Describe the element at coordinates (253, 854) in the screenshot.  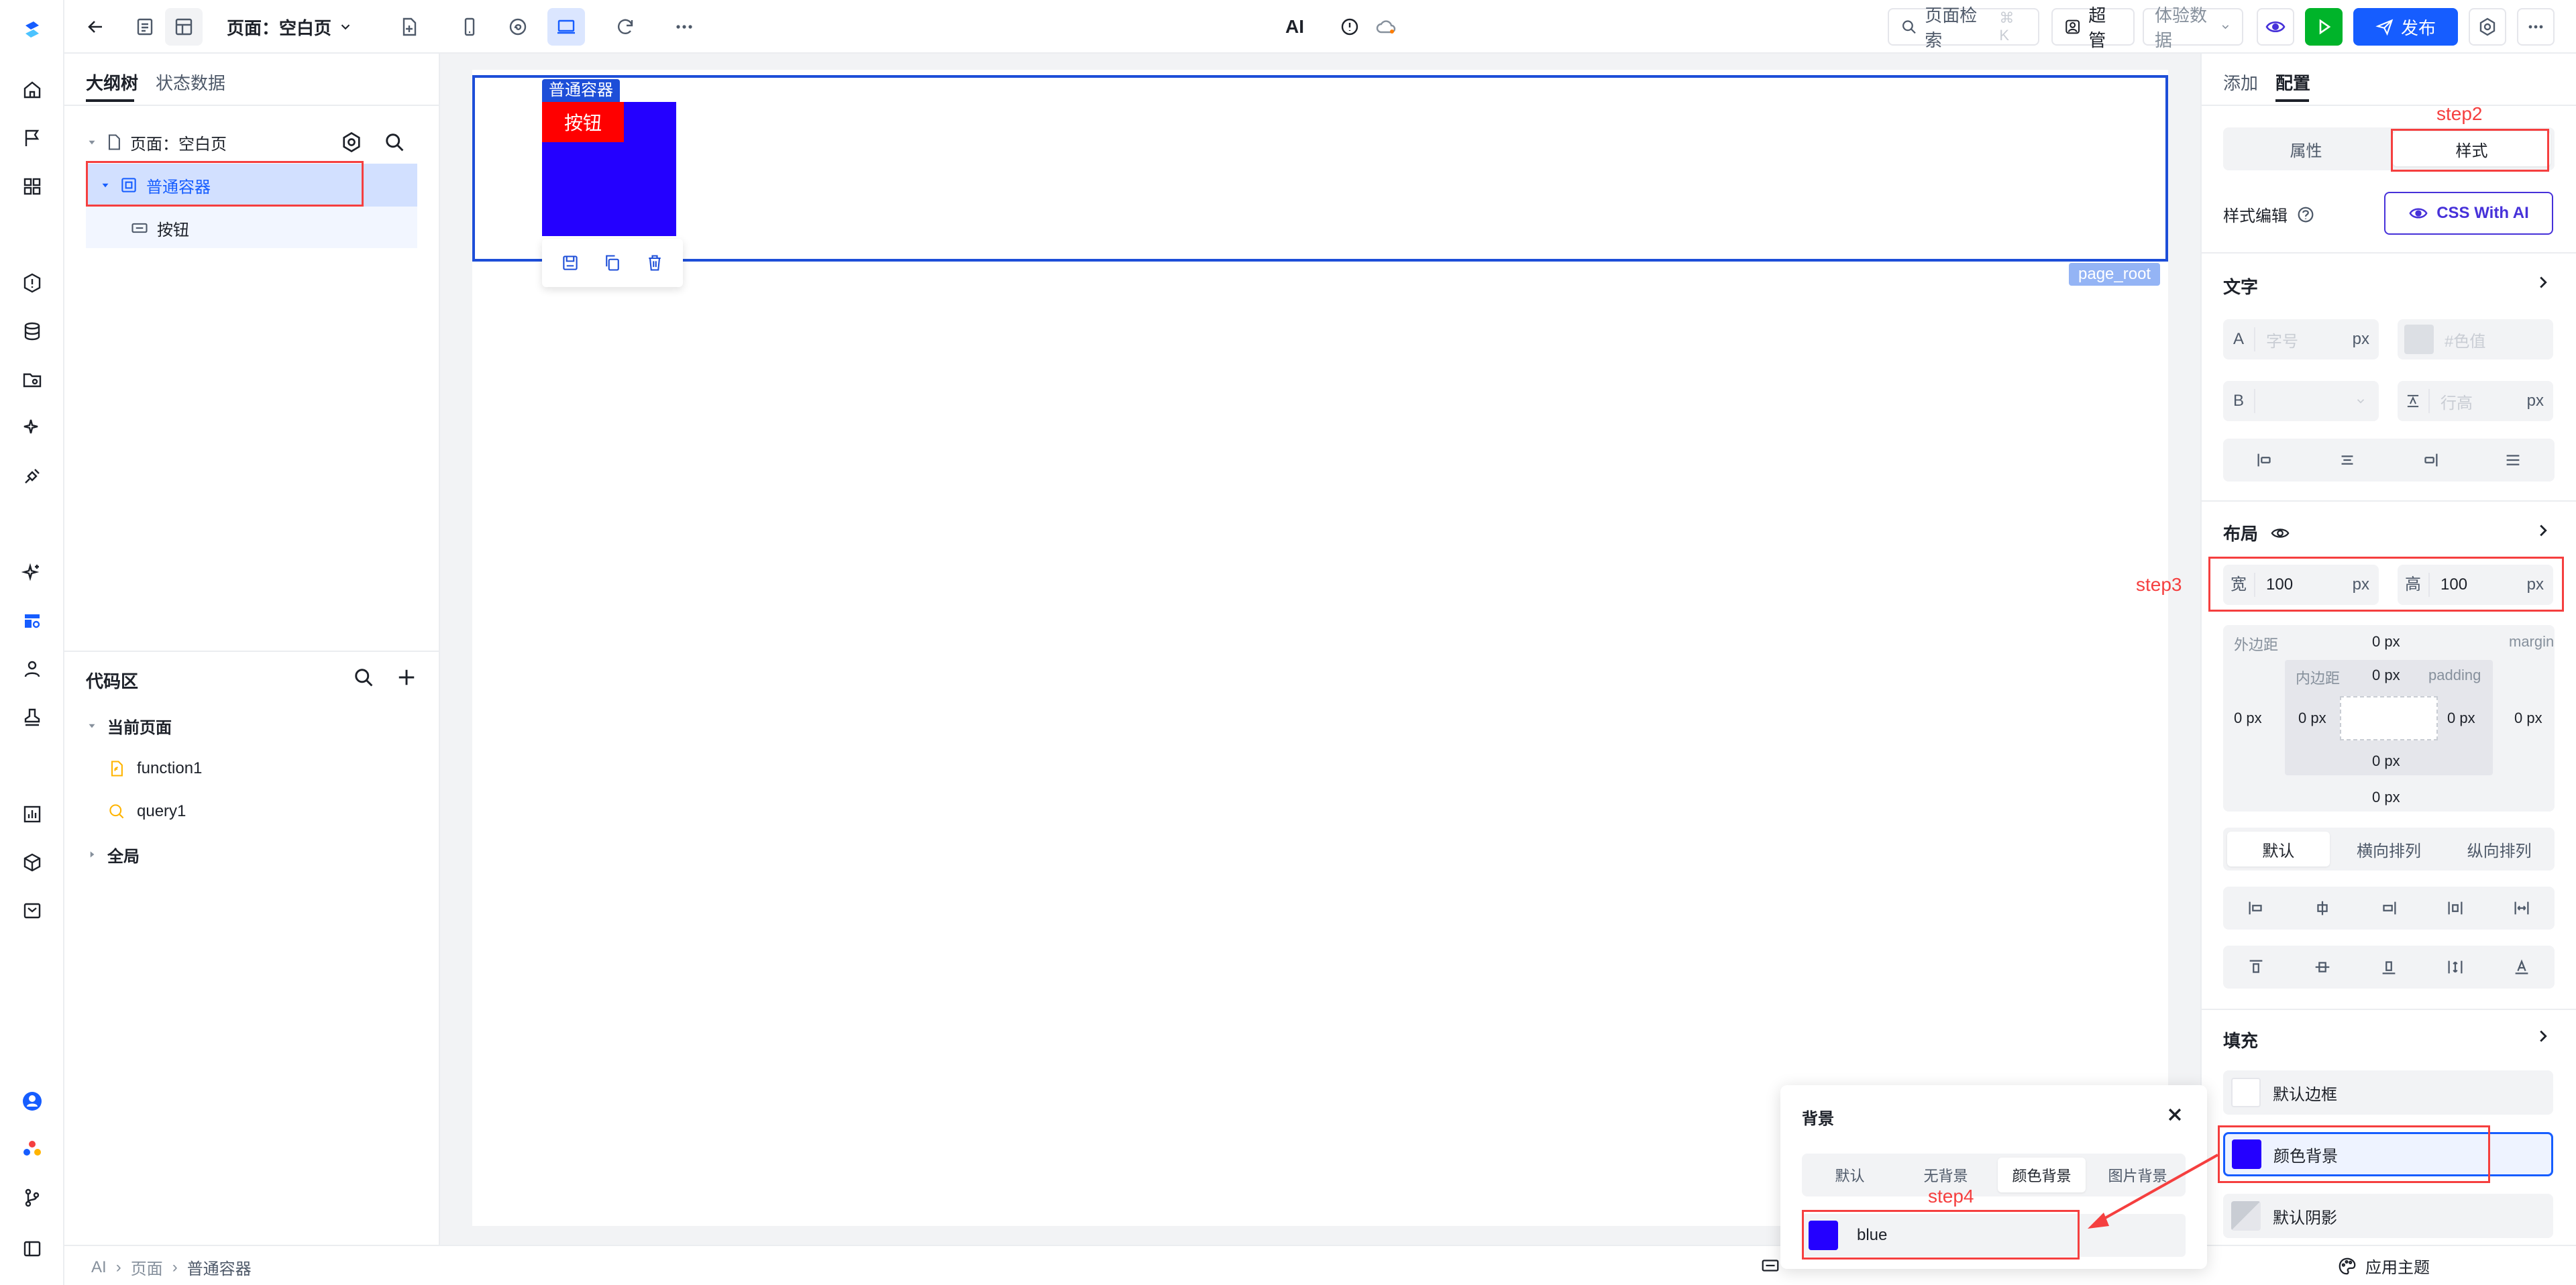
I see `code-global: 全局` at that location.